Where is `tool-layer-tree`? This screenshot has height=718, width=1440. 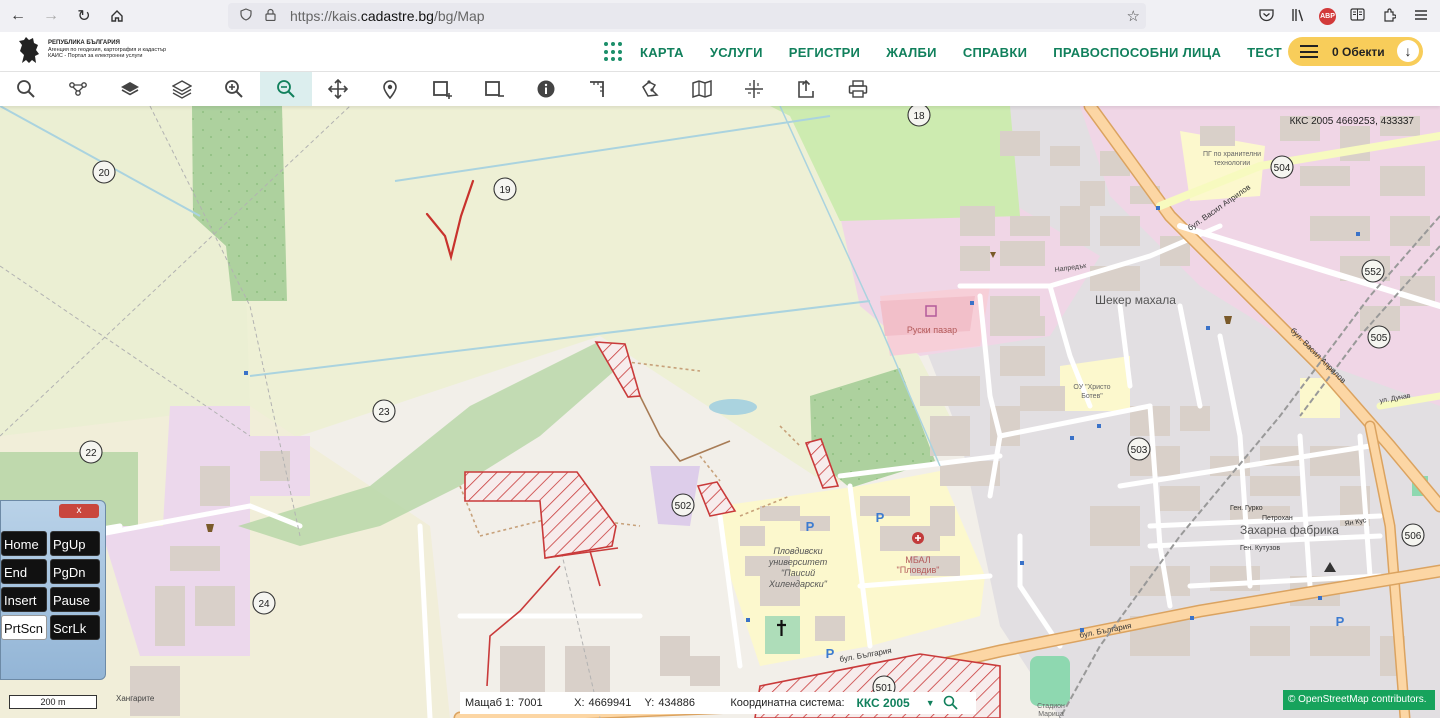 tool-layer-tree is located at coordinates (78, 89).